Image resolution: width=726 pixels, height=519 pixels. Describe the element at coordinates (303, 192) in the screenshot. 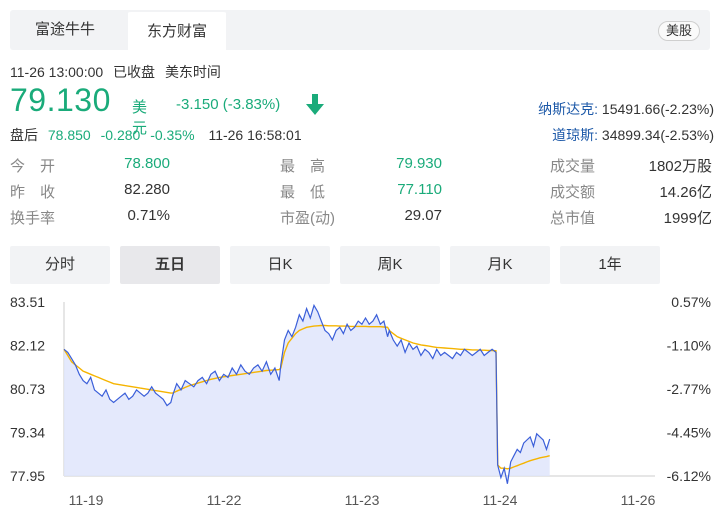

I see `stat-label: 最 低` at that location.